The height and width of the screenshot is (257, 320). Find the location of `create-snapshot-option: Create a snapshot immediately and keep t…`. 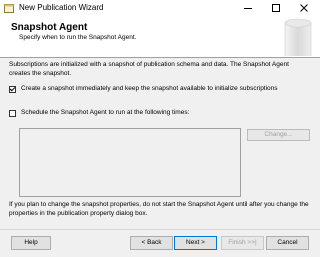

create-snapshot-option: Create a snapshot immediately and keep t… is located at coordinates (143, 89).